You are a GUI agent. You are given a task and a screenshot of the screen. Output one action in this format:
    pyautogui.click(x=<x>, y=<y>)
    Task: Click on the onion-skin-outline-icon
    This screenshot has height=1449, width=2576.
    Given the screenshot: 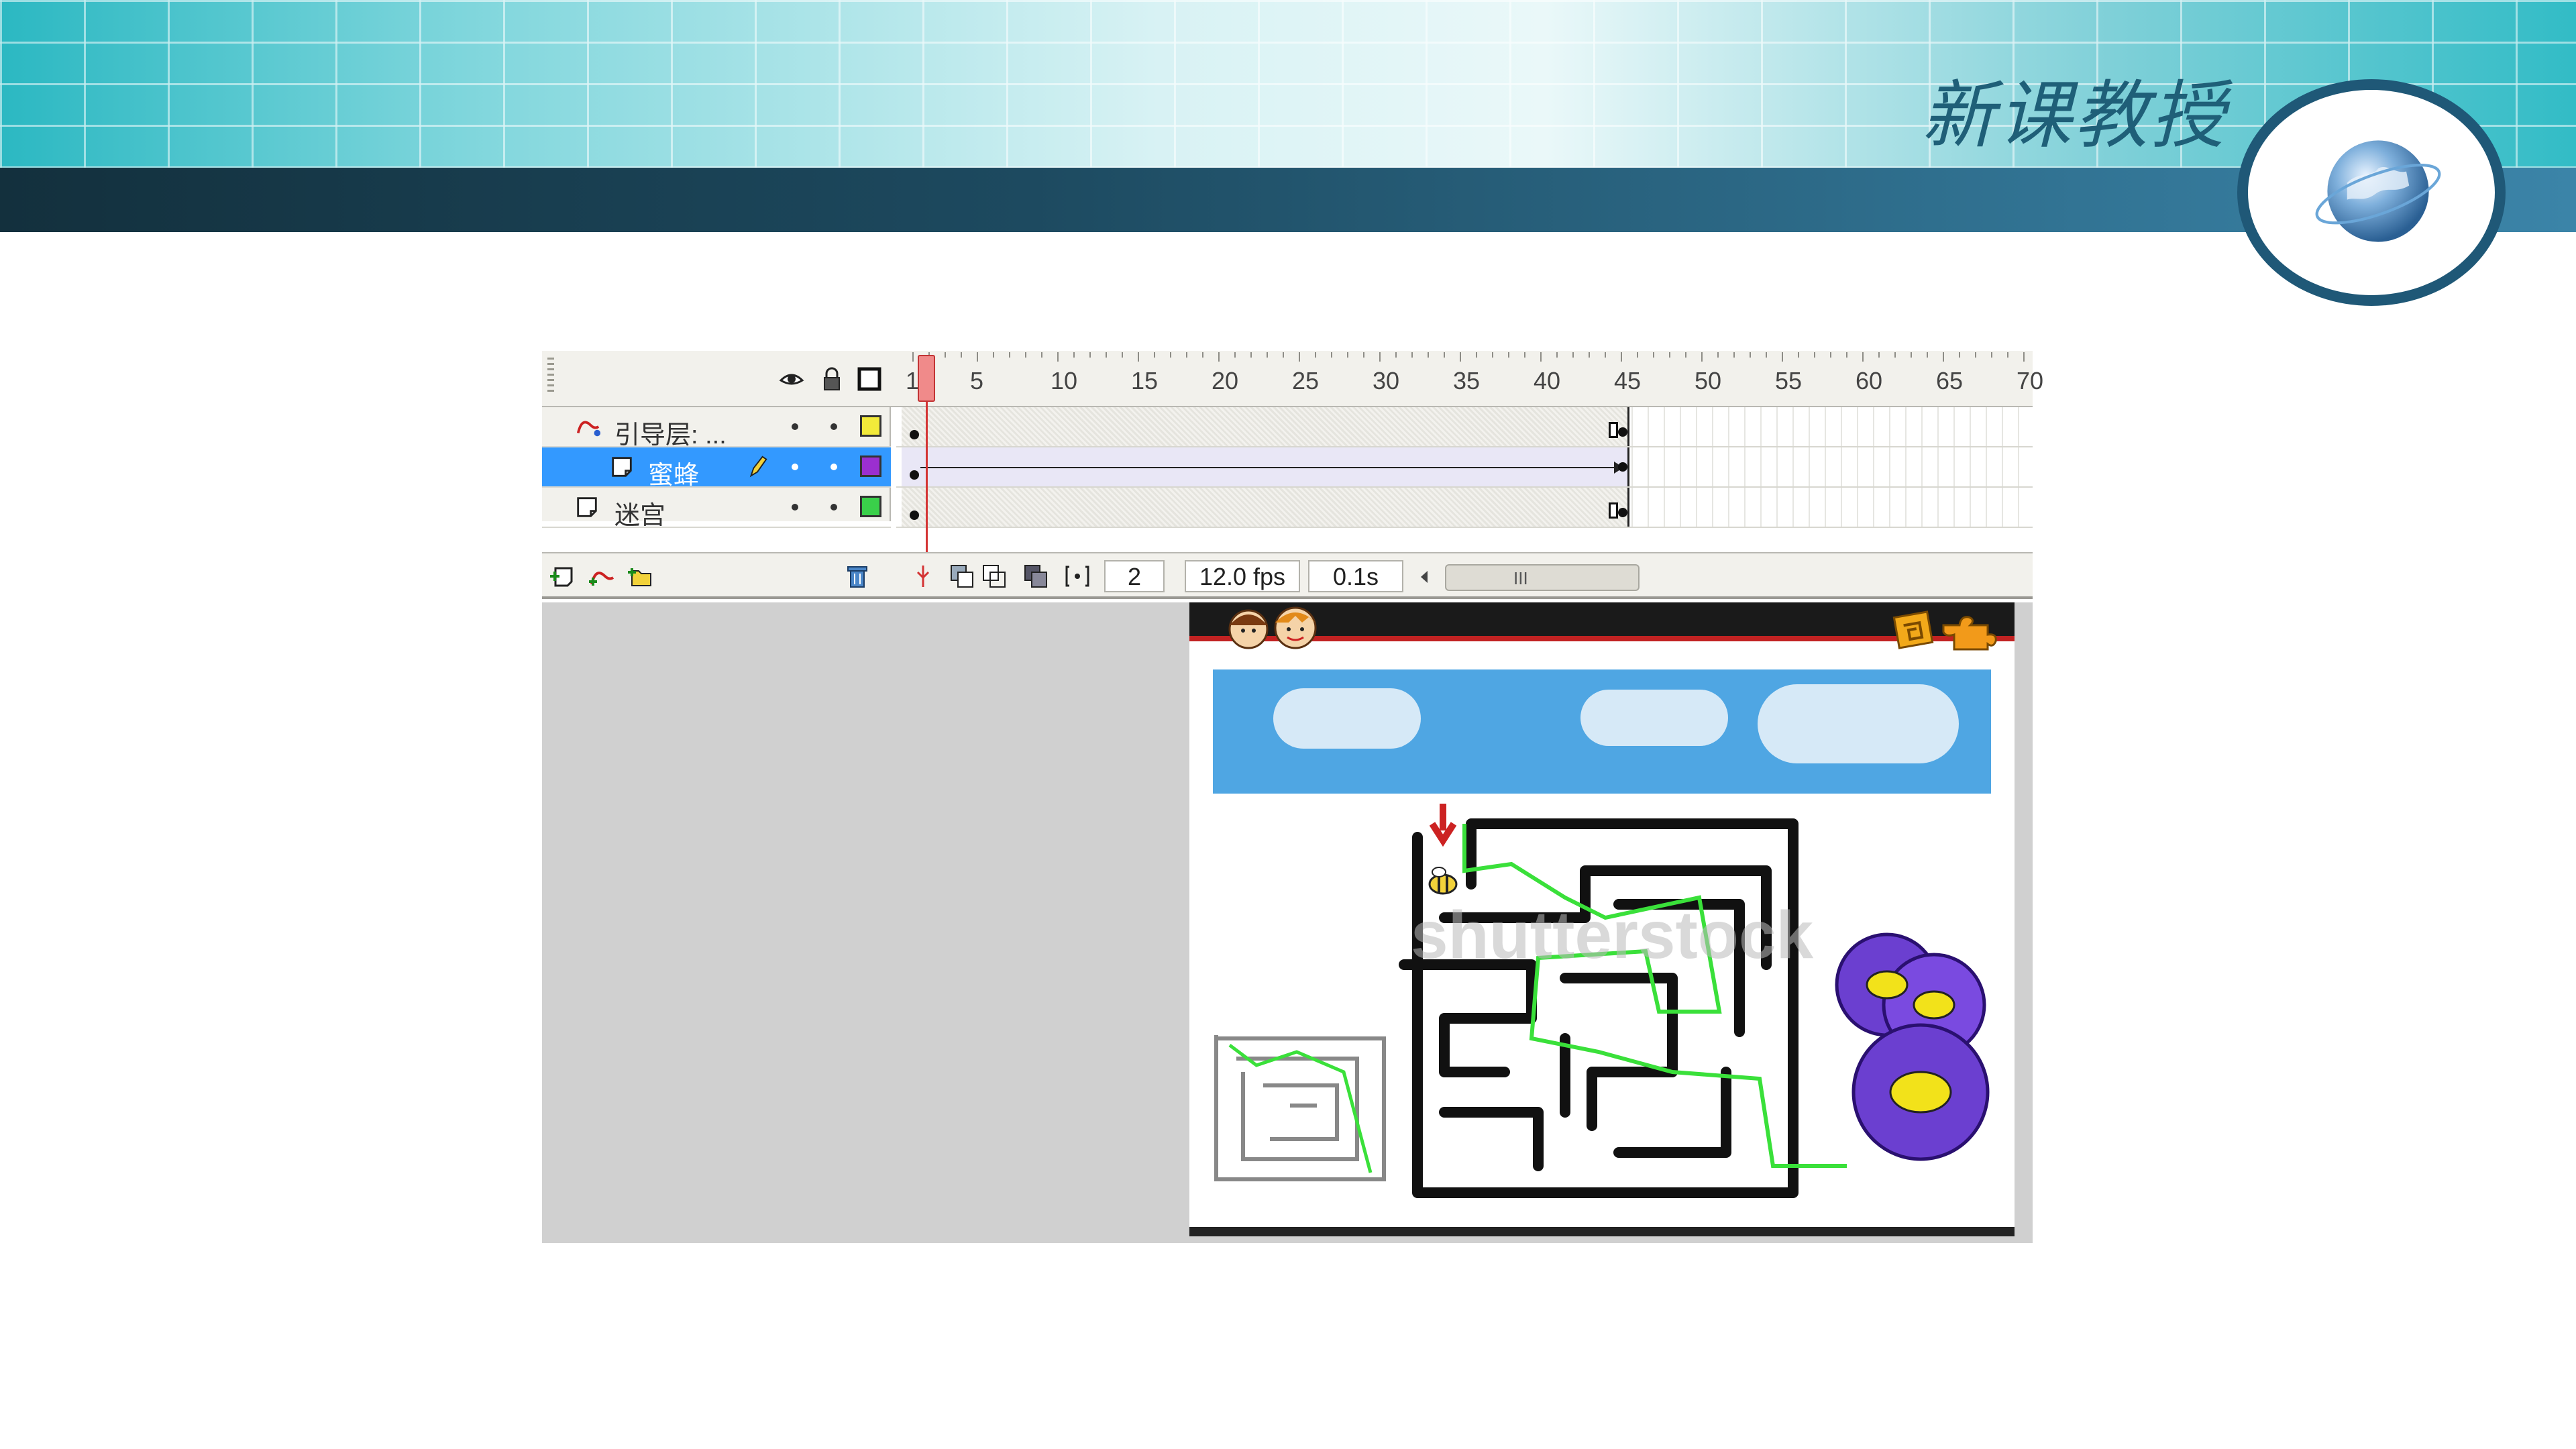 What is the action you would take?
    pyautogui.click(x=994, y=576)
    